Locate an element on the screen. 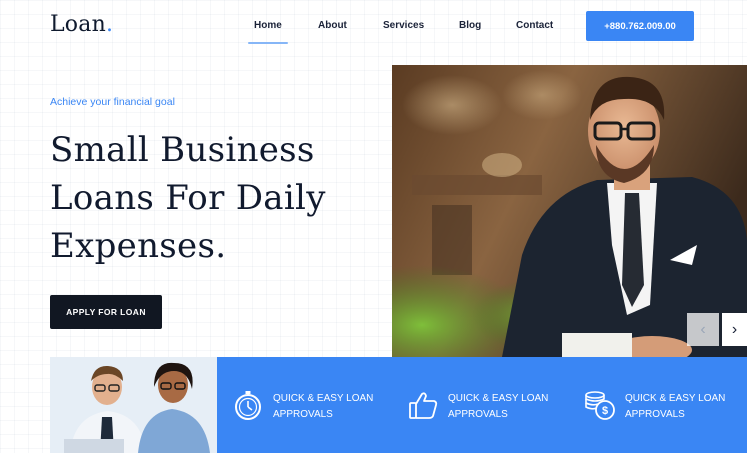 The width and height of the screenshot is (747, 453). brand-name: Loan is located at coordinates (78, 24).